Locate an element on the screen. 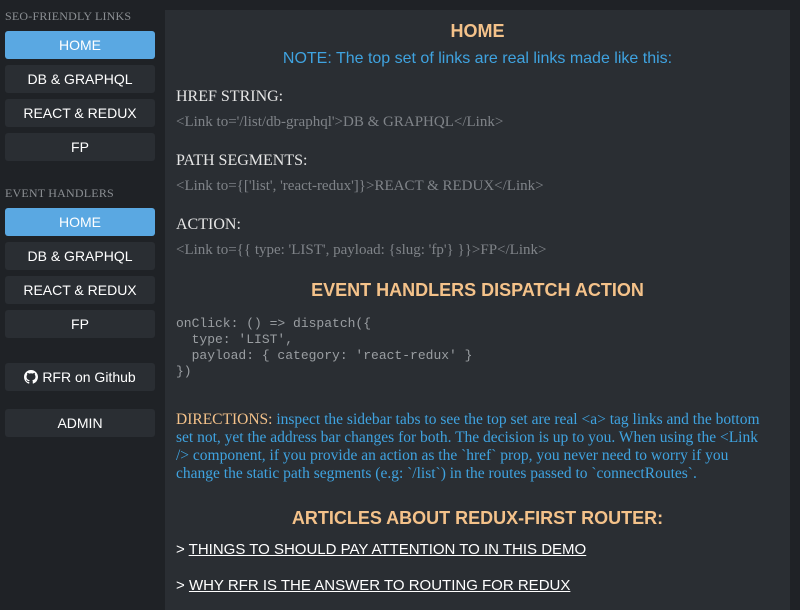 The image size is (800, 610). github-button-label: RFR on Github is located at coordinates (89, 377).